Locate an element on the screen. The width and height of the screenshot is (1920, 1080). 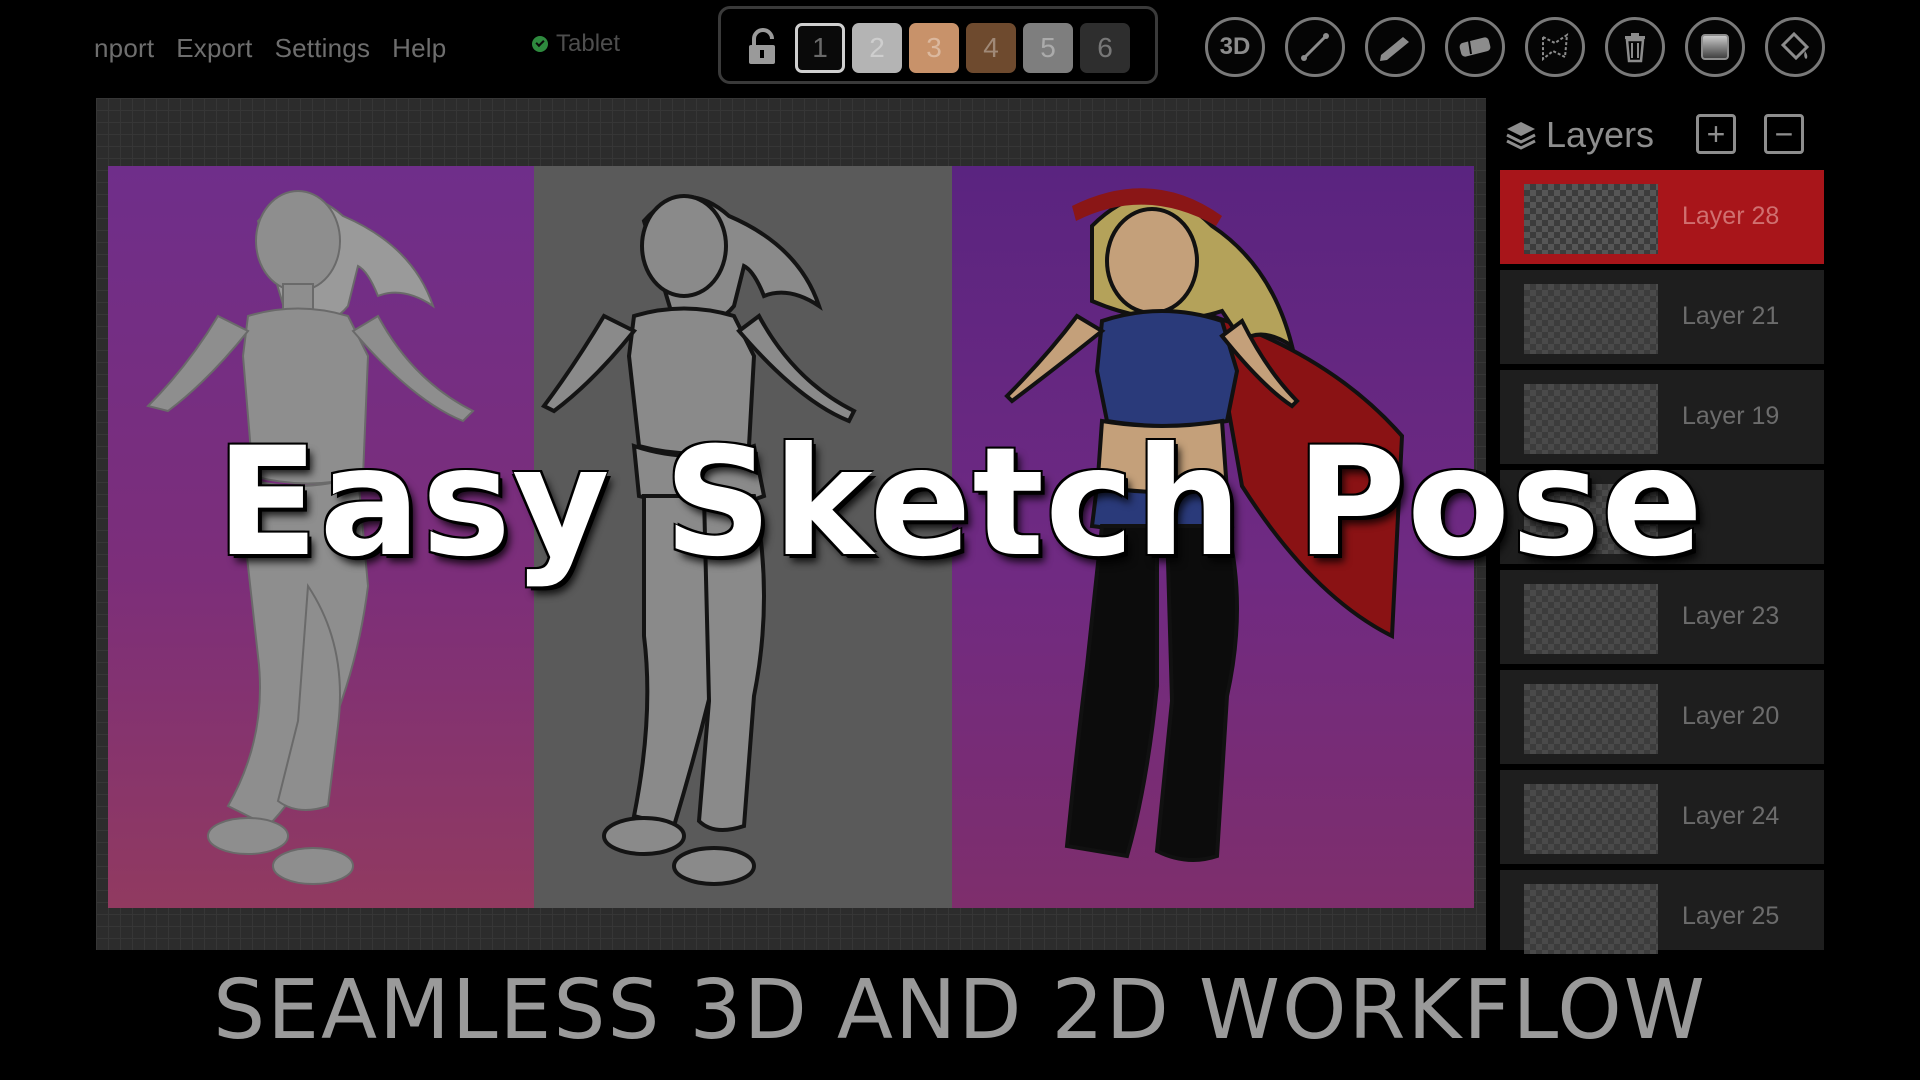
tool-bar: 3D is located at coordinates (1515, 48).